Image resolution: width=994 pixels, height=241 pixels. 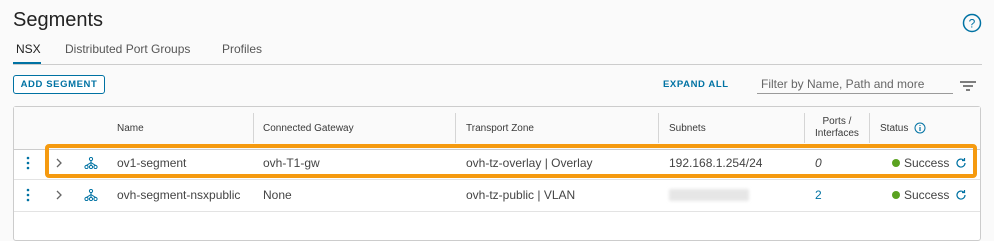 What do you see at coordinates (242, 49) in the screenshot?
I see `tab-profiles: Profiles` at bounding box center [242, 49].